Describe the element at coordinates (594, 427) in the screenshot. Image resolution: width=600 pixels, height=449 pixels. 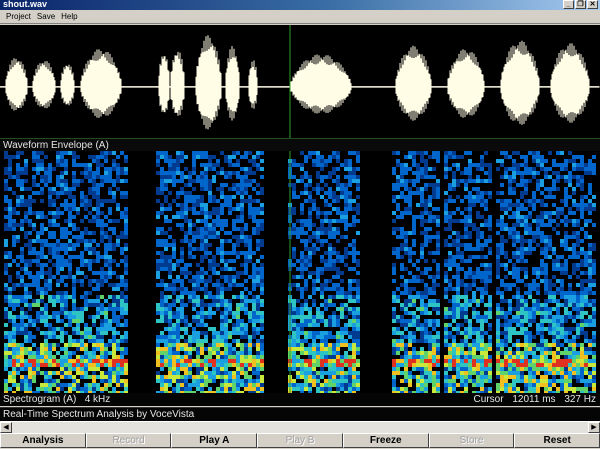
I see `scroll-right-icon: ▶` at that location.